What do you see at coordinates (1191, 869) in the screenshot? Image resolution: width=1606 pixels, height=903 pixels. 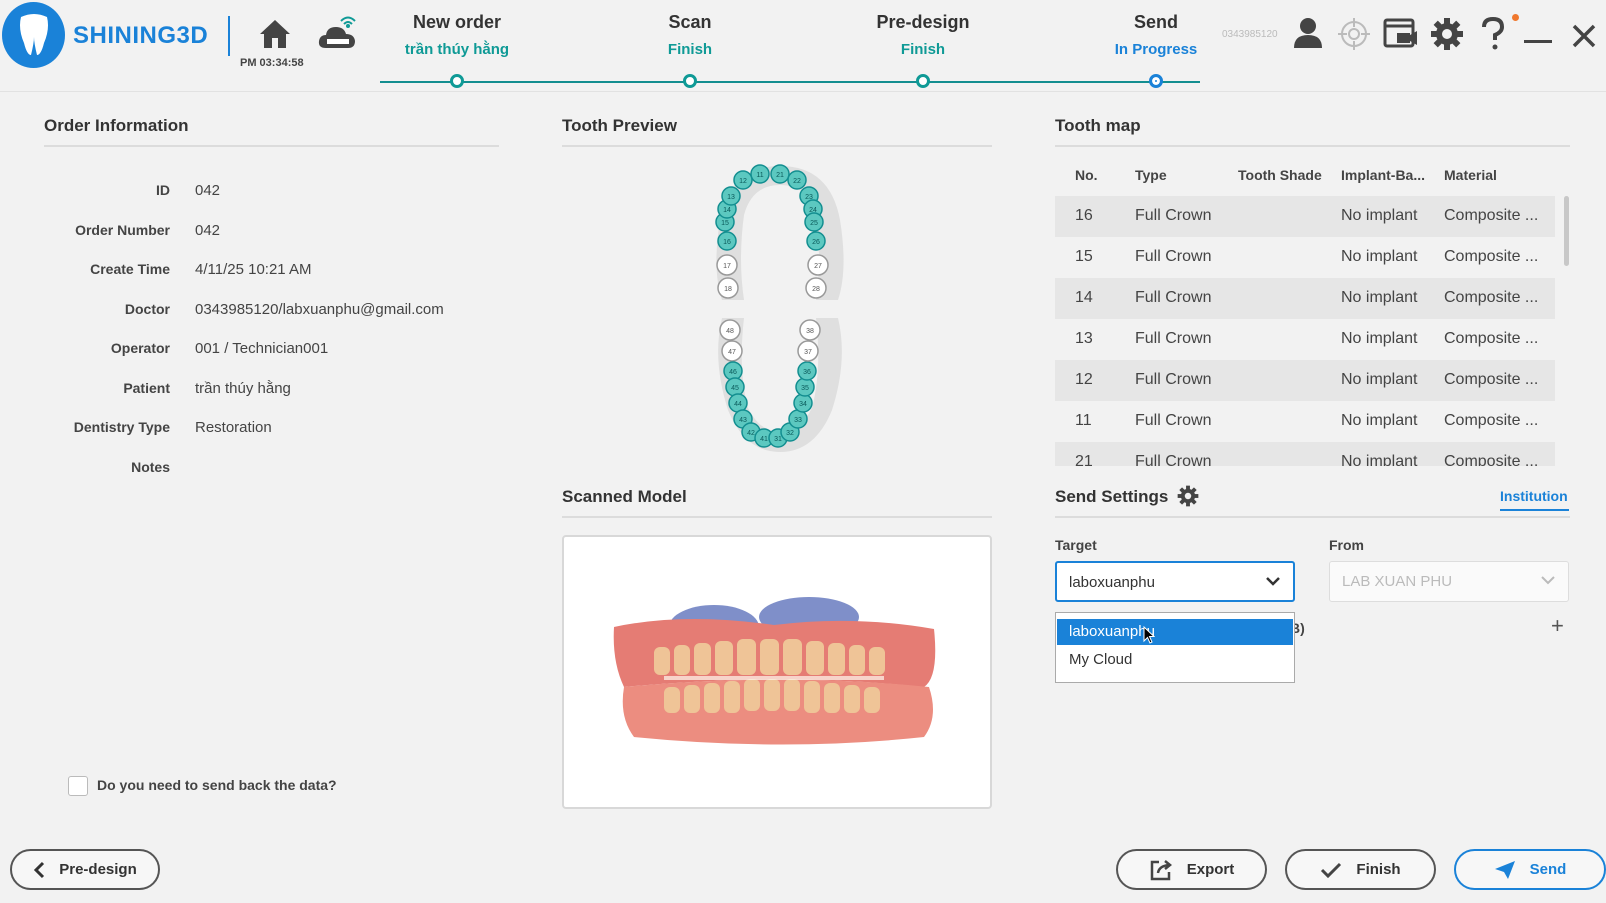 I see `export-button: Export` at bounding box center [1191, 869].